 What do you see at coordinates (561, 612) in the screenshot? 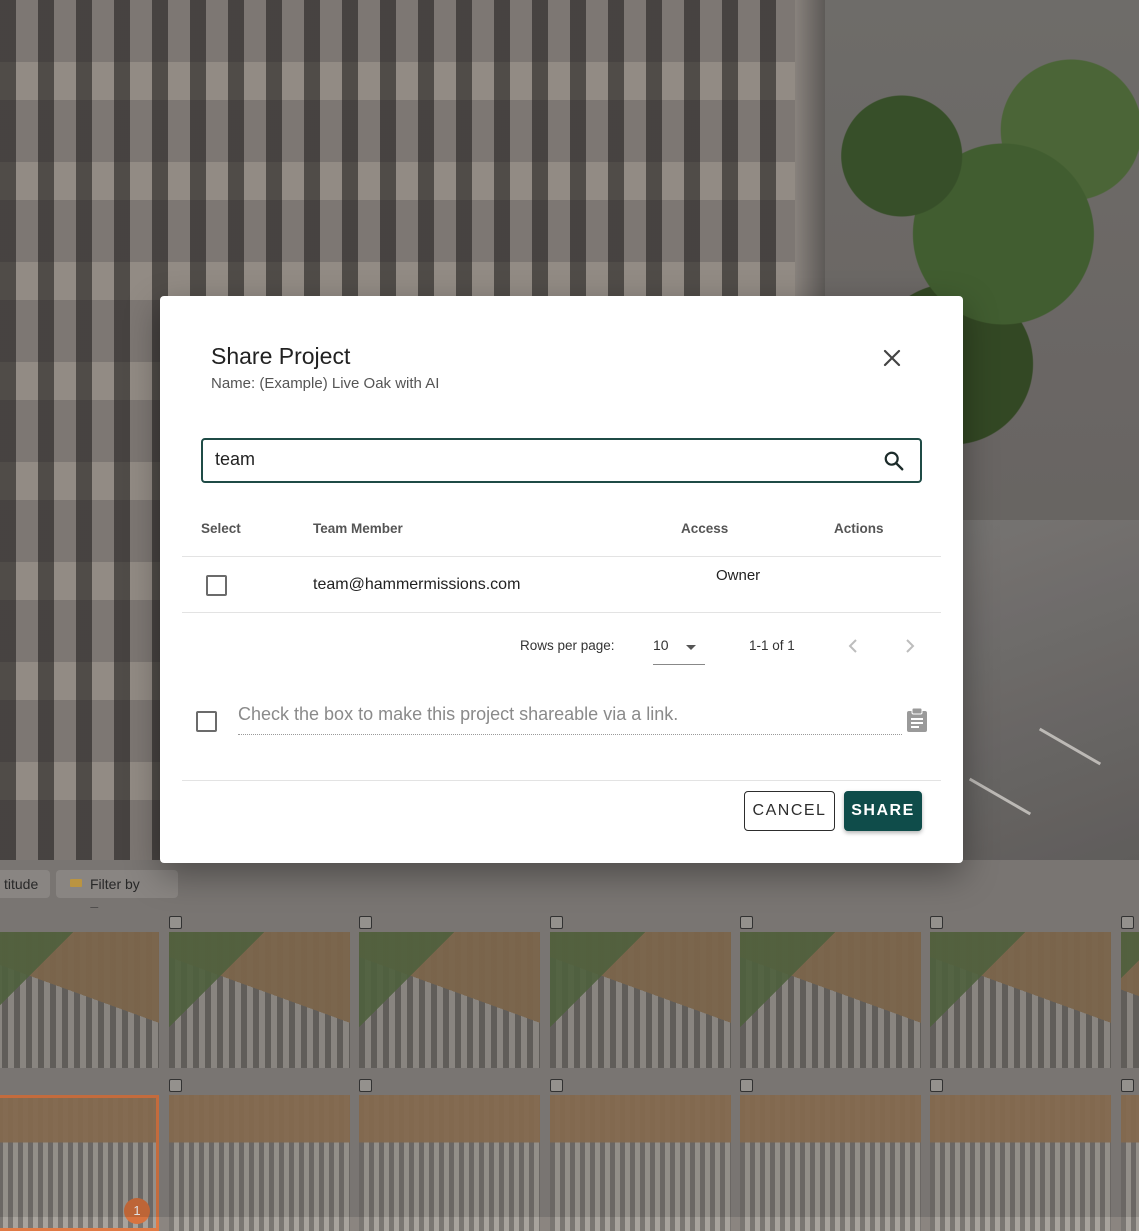
I see `table-row-divider` at bounding box center [561, 612].